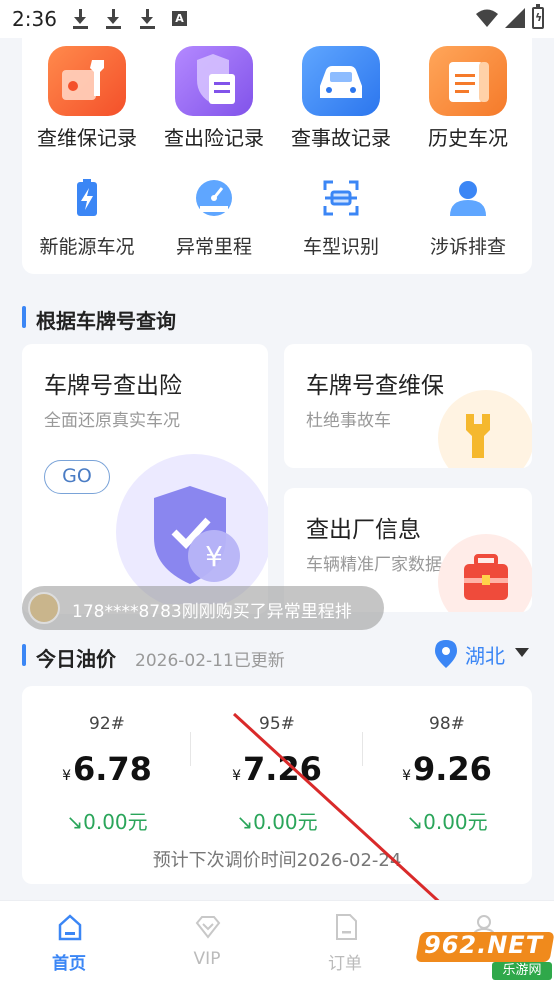  Describe the element at coordinates (210, 661) in the screenshot. I see `oil-updated-text: 2026-02-11已更新` at that location.